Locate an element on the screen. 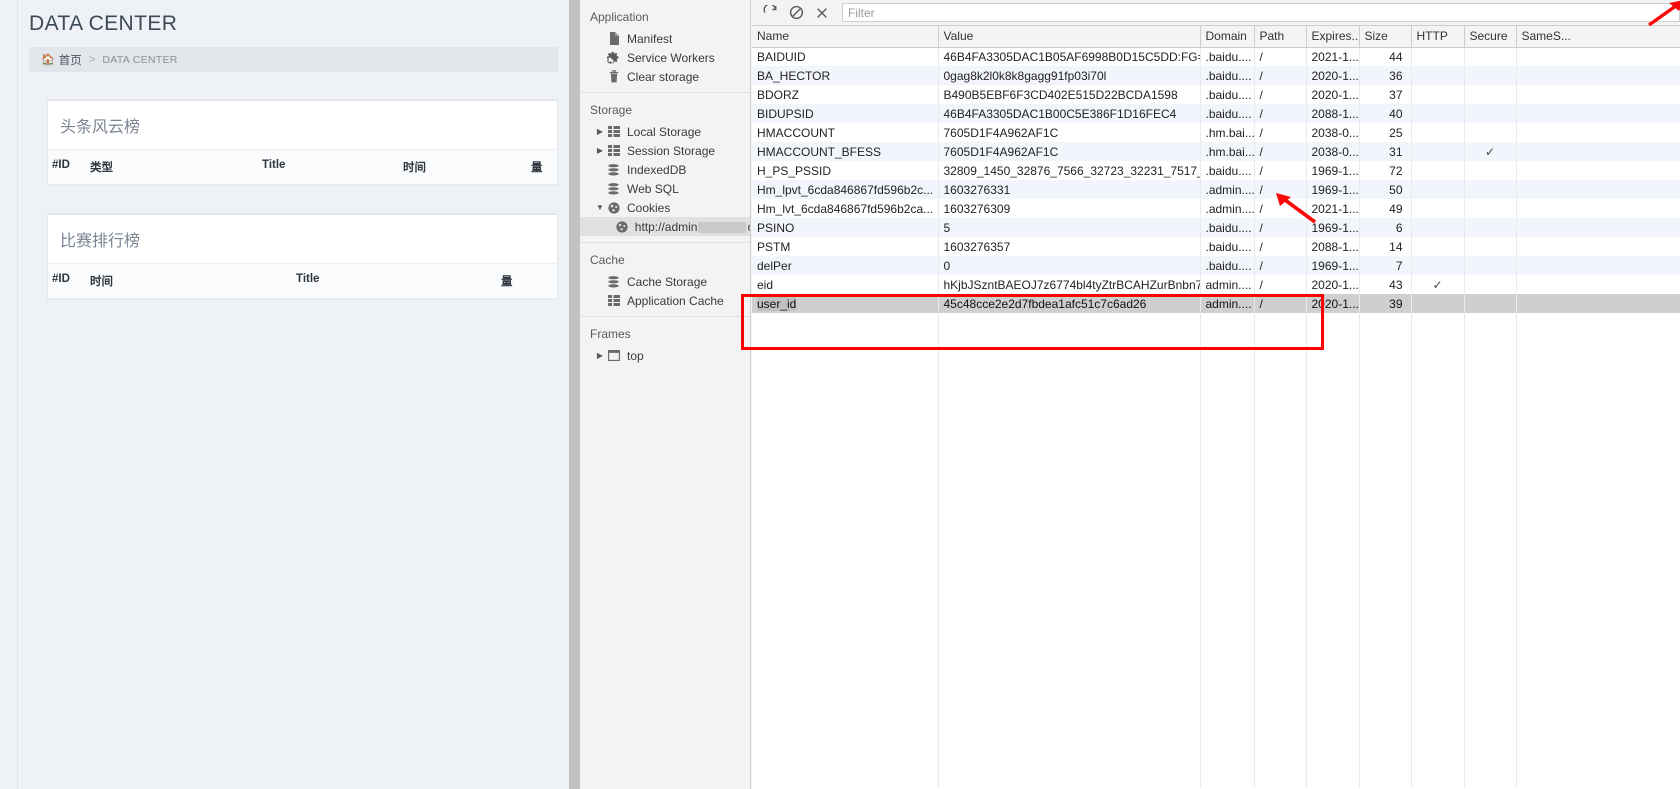 This screenshot has width=1680, height=789. sidebar-item-session-storage: ▶ Session Storage is located at coordinates (665, 150).